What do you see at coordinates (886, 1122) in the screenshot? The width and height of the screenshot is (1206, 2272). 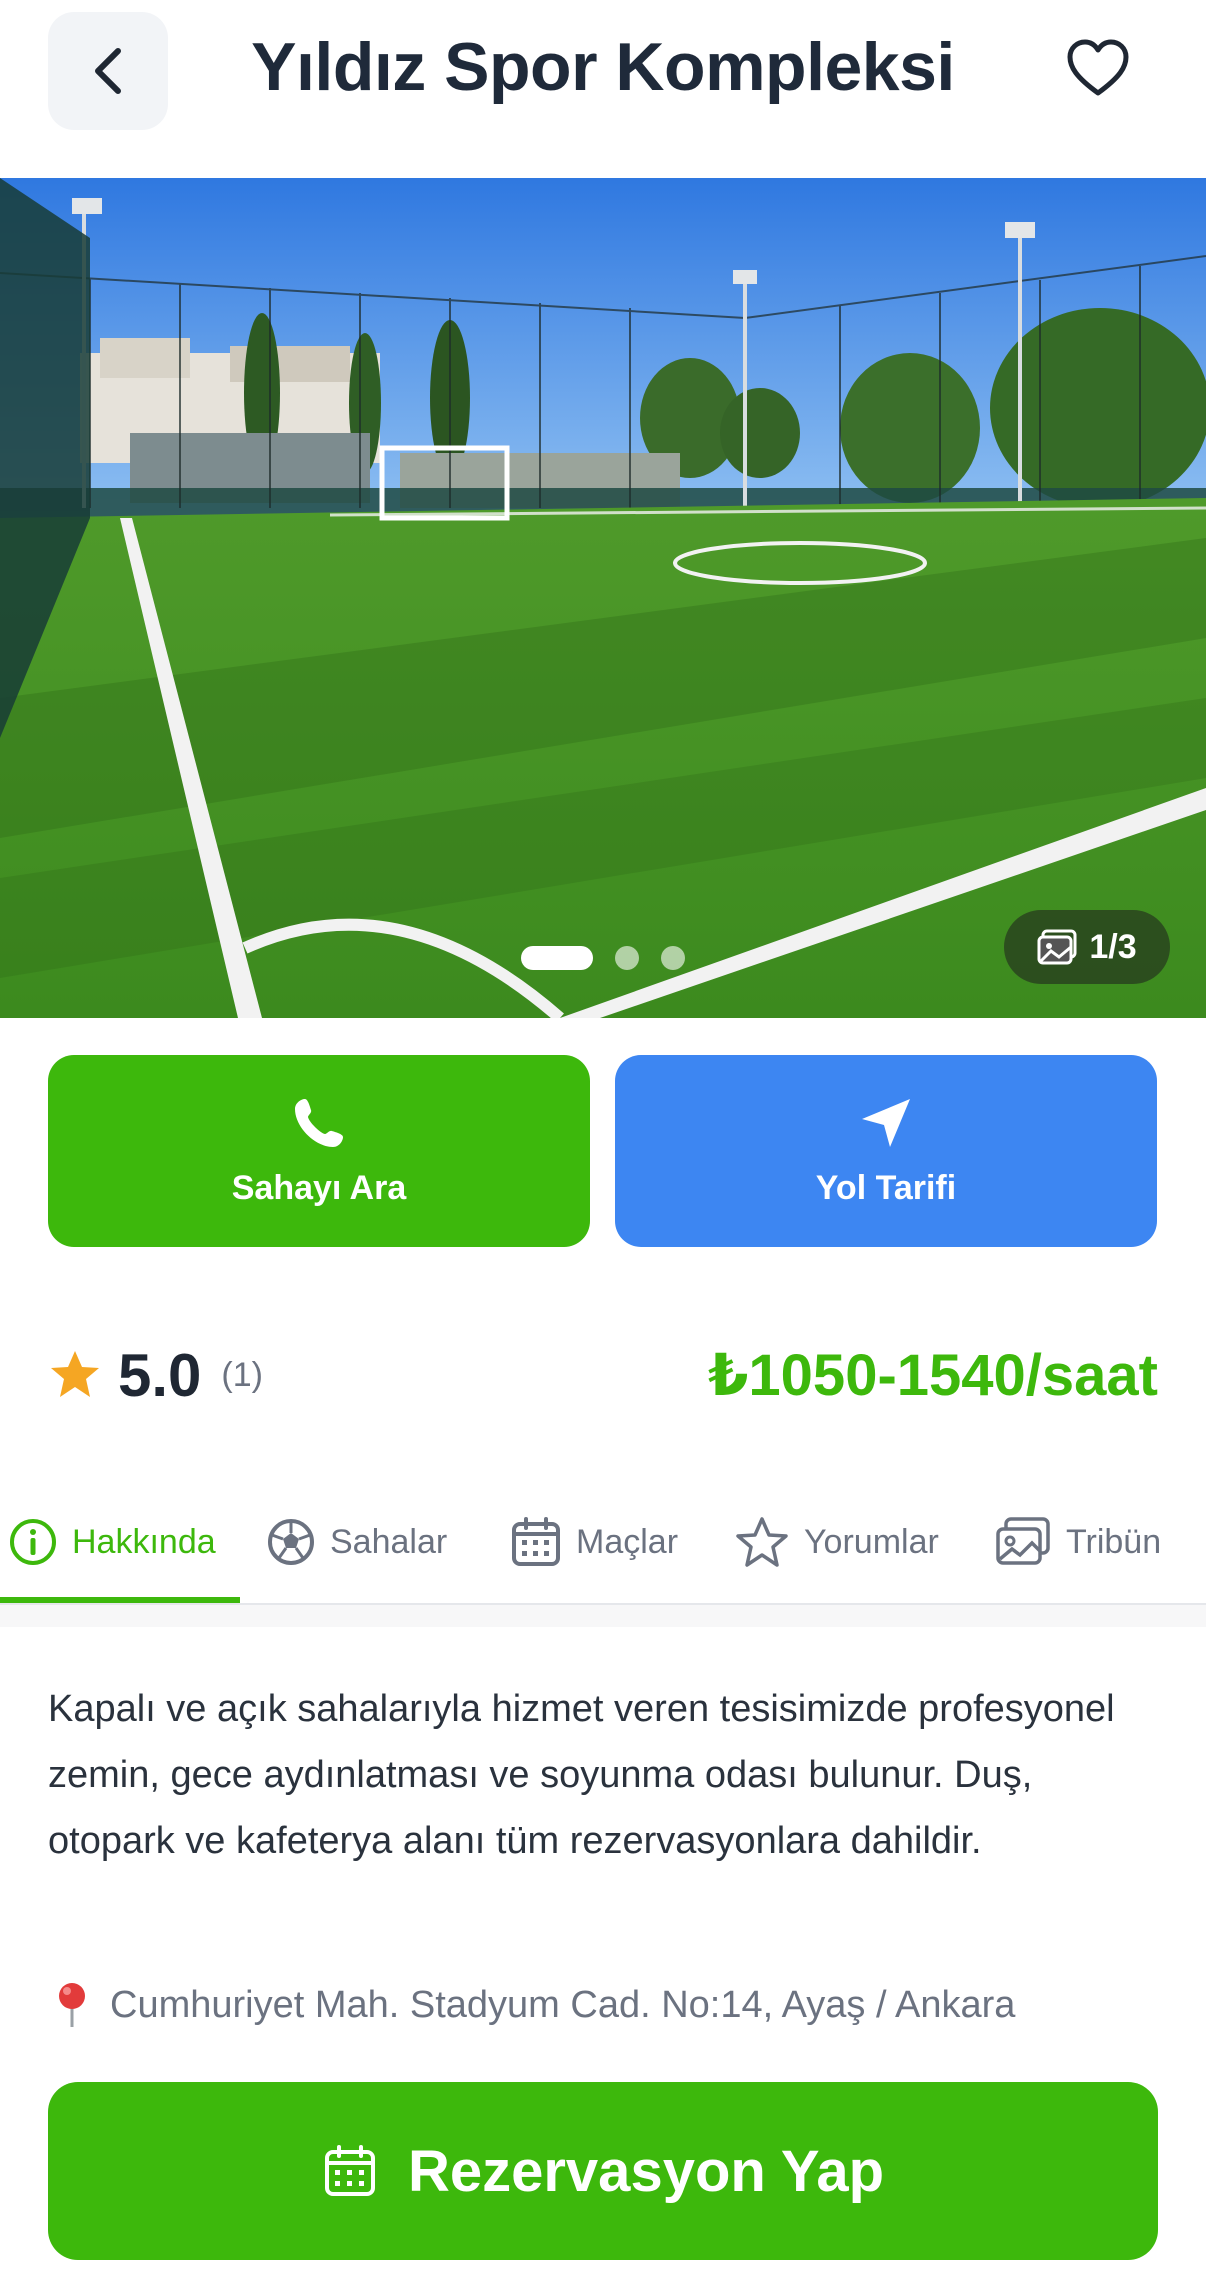 I see `navigation-arrow-icon` at bounding box center [886, 1122].